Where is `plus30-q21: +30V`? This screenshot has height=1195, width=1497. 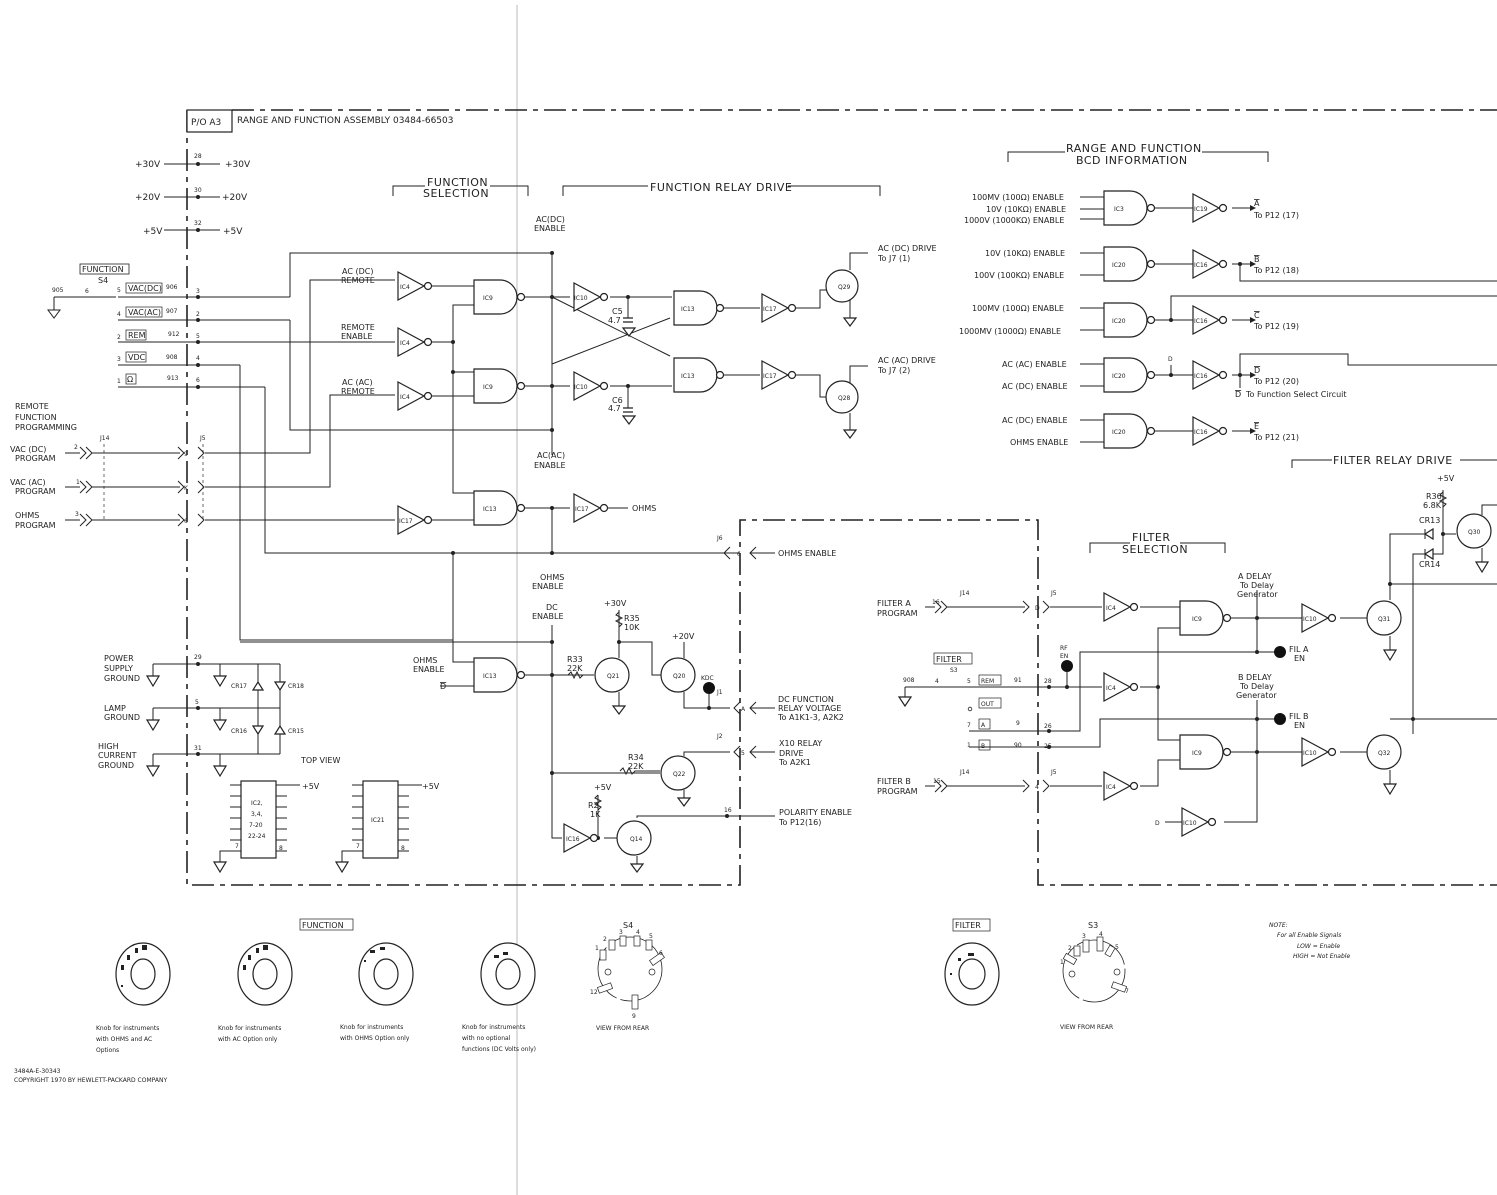 plus30-q21: +30V is located at coordinates (615, 603).